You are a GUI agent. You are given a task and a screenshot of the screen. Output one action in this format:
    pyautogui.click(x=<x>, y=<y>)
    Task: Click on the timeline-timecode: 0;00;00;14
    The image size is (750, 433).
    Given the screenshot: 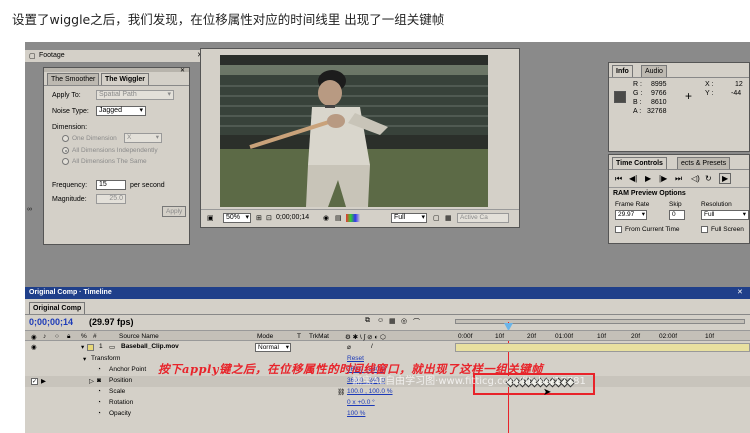 What is the action you would take?
    pyautogui.click(x=51, y=322)
    